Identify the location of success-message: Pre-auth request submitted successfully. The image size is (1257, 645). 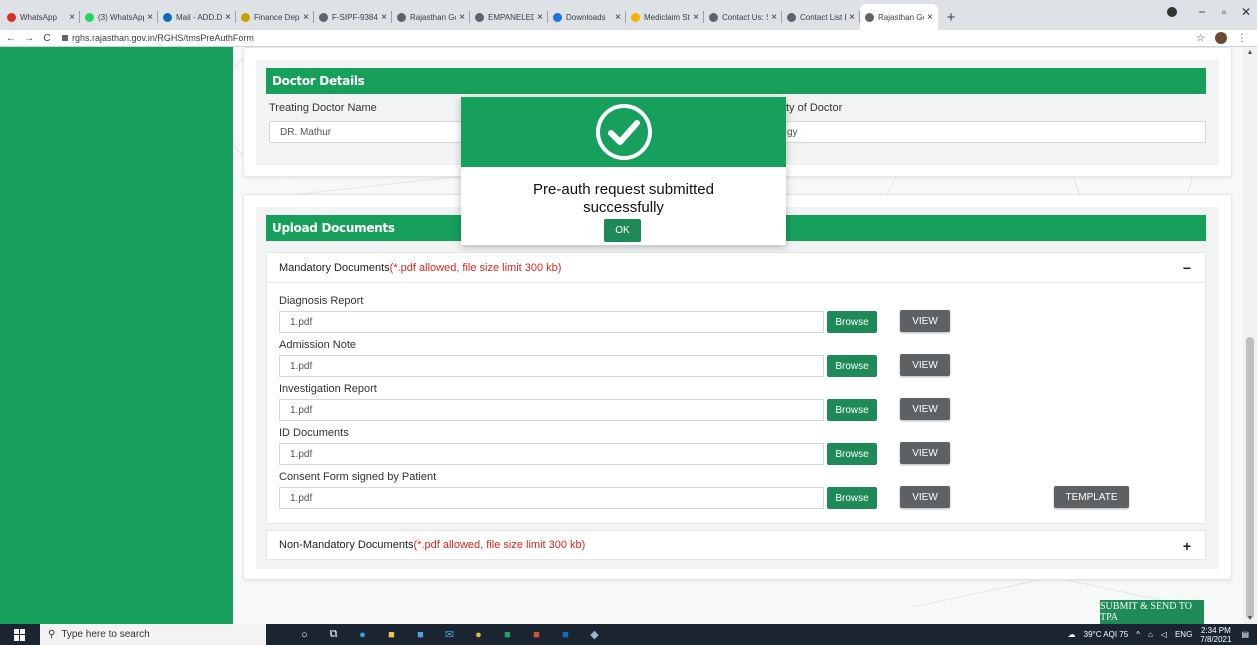
(623, 199).